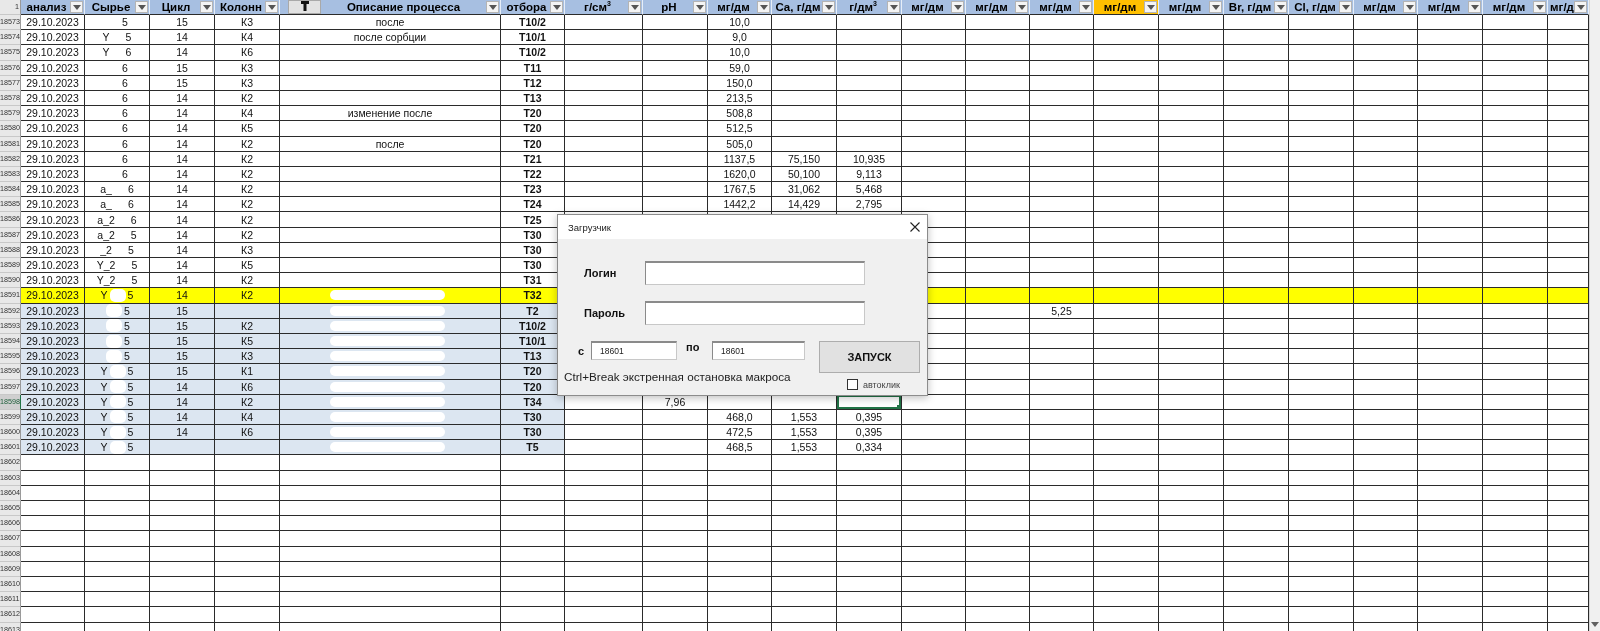 Image resolution: width=1600 pixels, height=631 pixels. What do you see at coordinates (869, 205) in the screenshot?
I see `table-cell: 2,795` at bounding box center [869, 205].